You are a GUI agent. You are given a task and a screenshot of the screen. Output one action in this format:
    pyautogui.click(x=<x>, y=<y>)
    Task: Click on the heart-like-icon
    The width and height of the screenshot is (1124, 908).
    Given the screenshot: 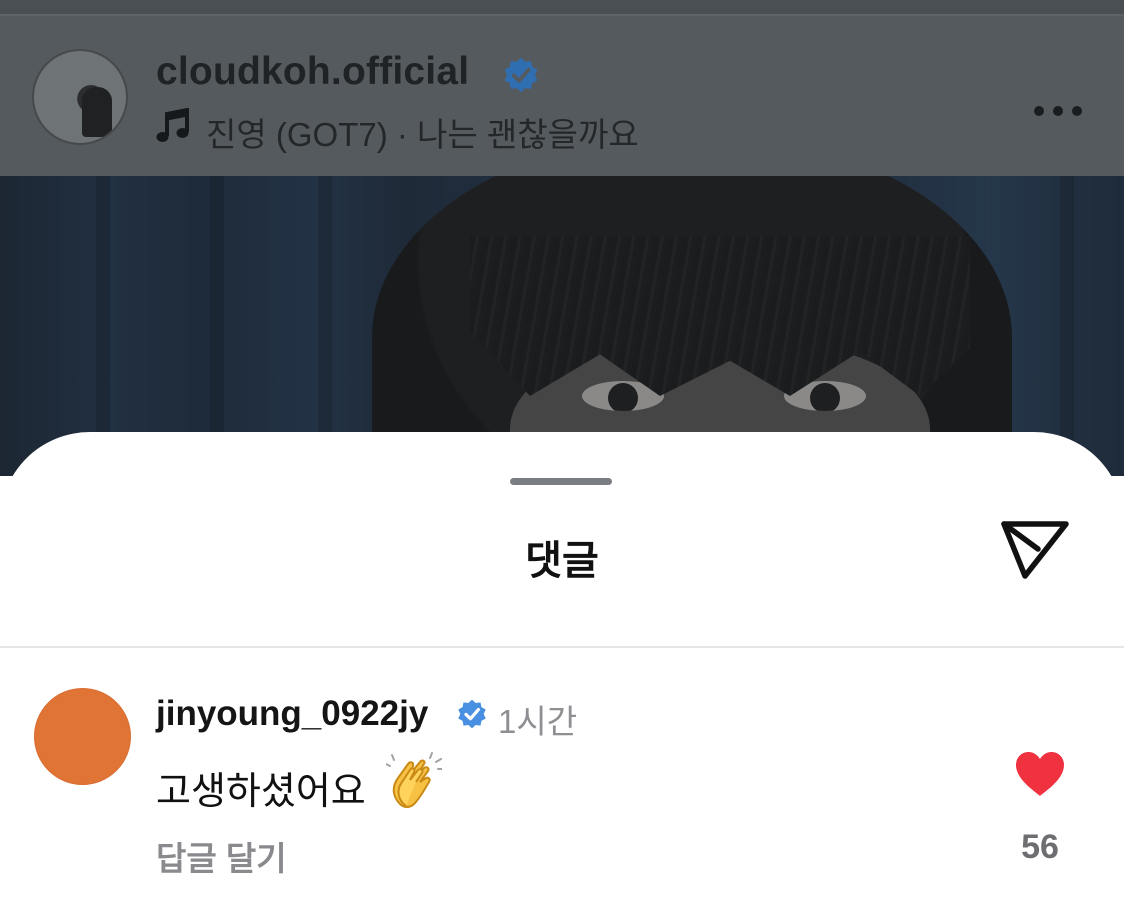 What is the action you would take?
    pyautogui.click(x=1040, y=774)
    